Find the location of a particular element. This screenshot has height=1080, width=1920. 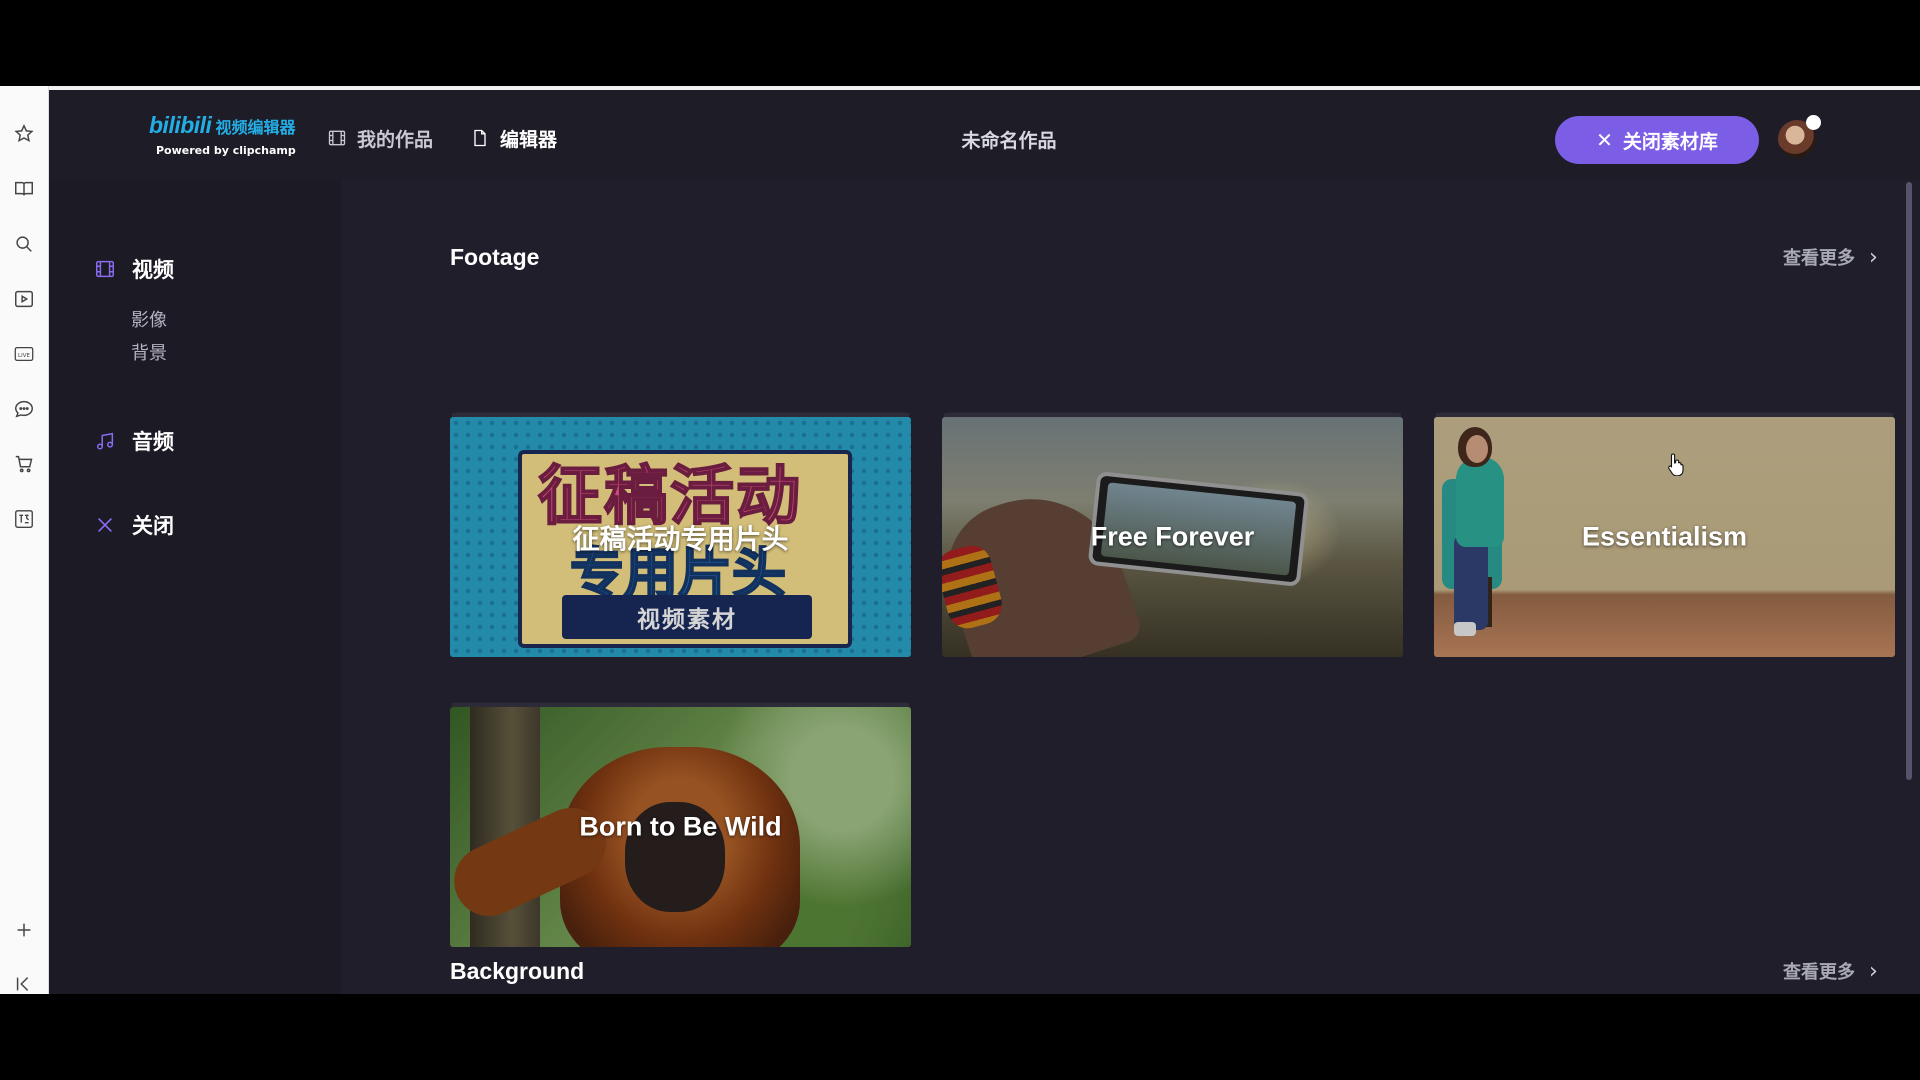

section-title-footage: Footage is located at coordinates (495, 257).